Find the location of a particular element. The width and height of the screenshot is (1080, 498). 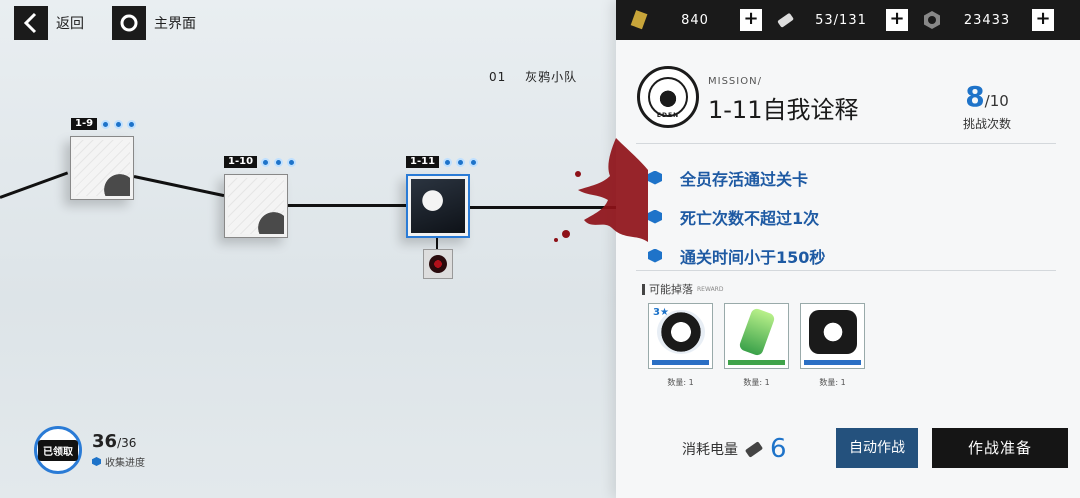

tries-label: 挑战次数 is located at coordinates (986, 124).